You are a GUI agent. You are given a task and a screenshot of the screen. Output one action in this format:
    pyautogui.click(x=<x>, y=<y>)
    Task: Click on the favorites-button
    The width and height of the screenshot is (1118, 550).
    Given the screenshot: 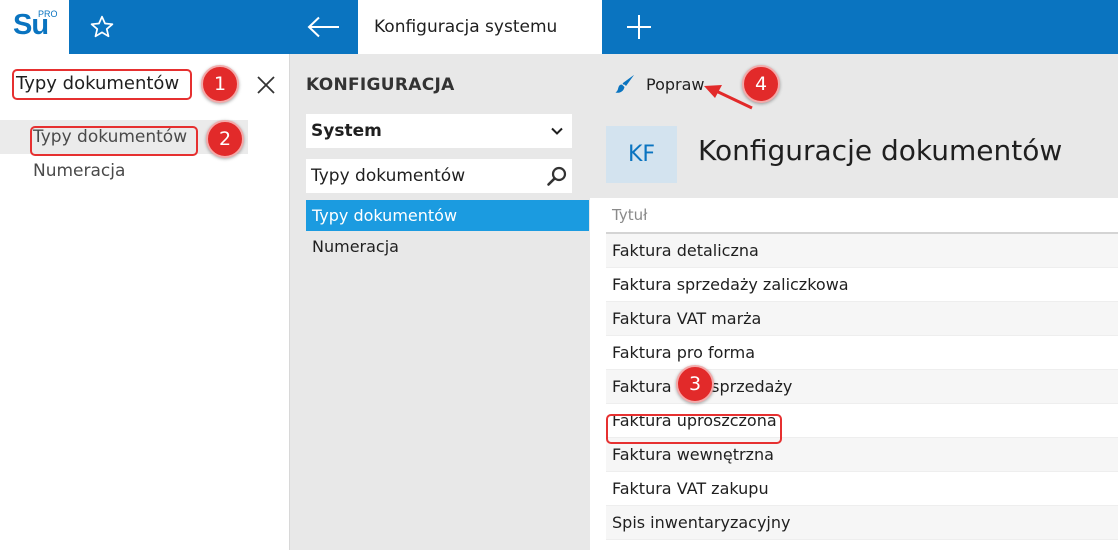 What is the action you would take?
    pyautogui.click(x=102, y=27)
    